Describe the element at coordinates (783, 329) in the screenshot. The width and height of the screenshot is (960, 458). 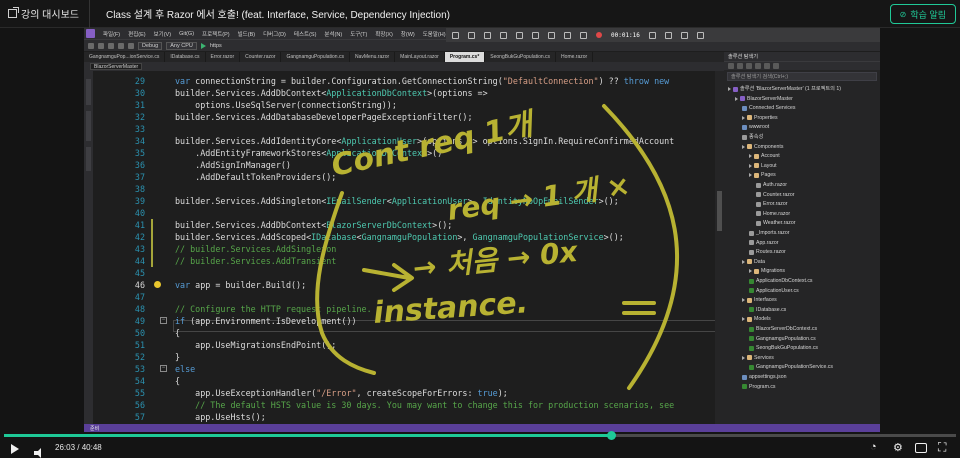
I see `tree-item: BlazorServerDbContext.cs` at that location.